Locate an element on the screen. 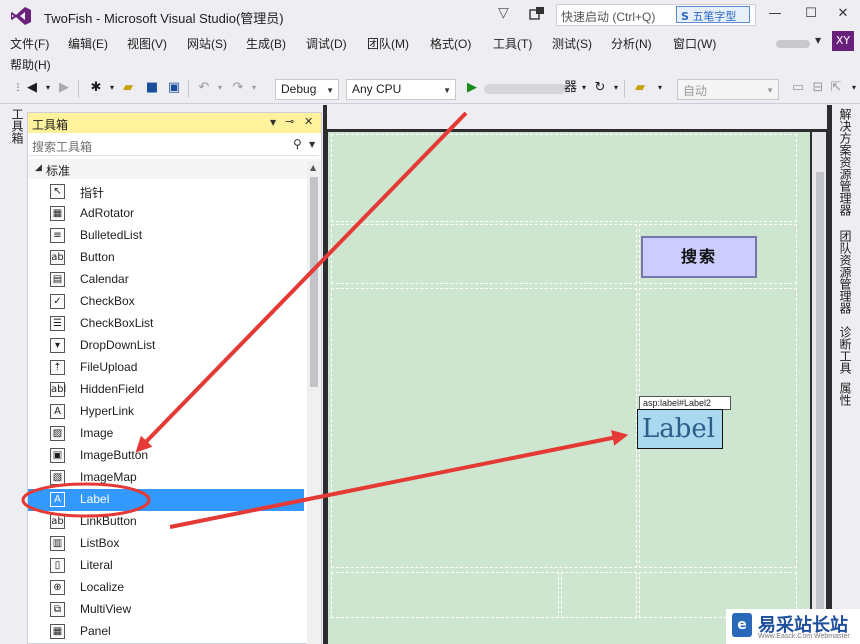 This screenshot has width=860, height=644. minimize-icon: — is located at coordinates (775, 14).